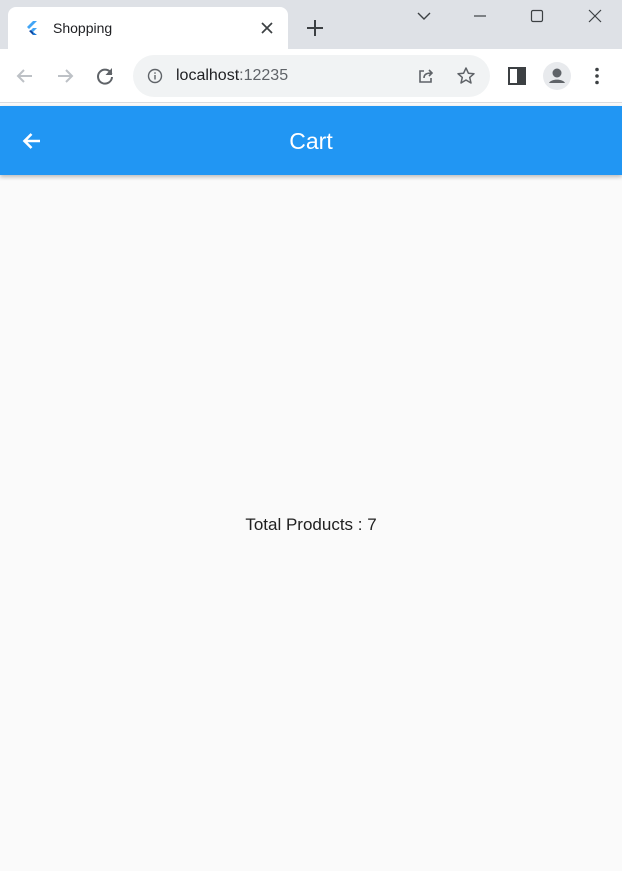 This screenshot has height=871, width=622. What do you see at coordinates (264, 75) in the screenshot?
I see `url-port: :12235` at bounding box center [264, 75].